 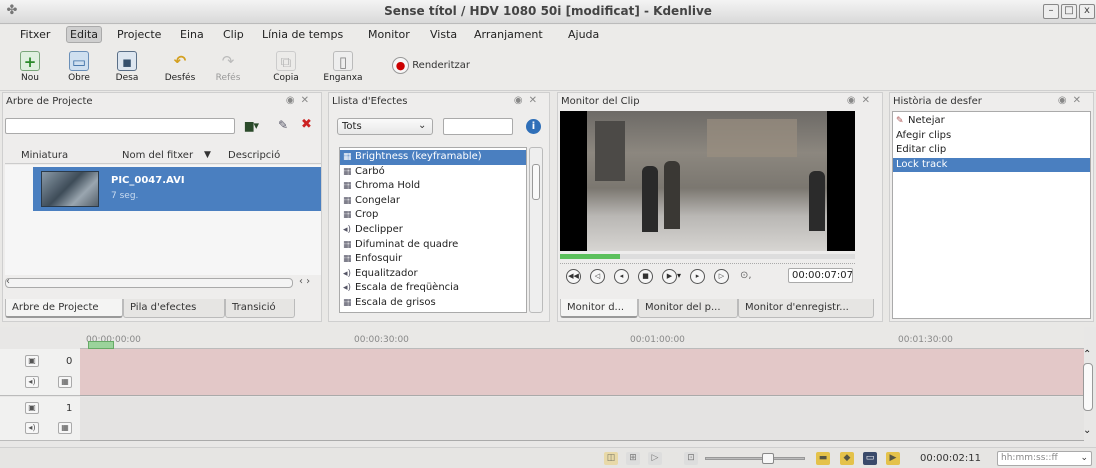 I want to click on history-item: Afegir clips, so click(x=991, y=136).